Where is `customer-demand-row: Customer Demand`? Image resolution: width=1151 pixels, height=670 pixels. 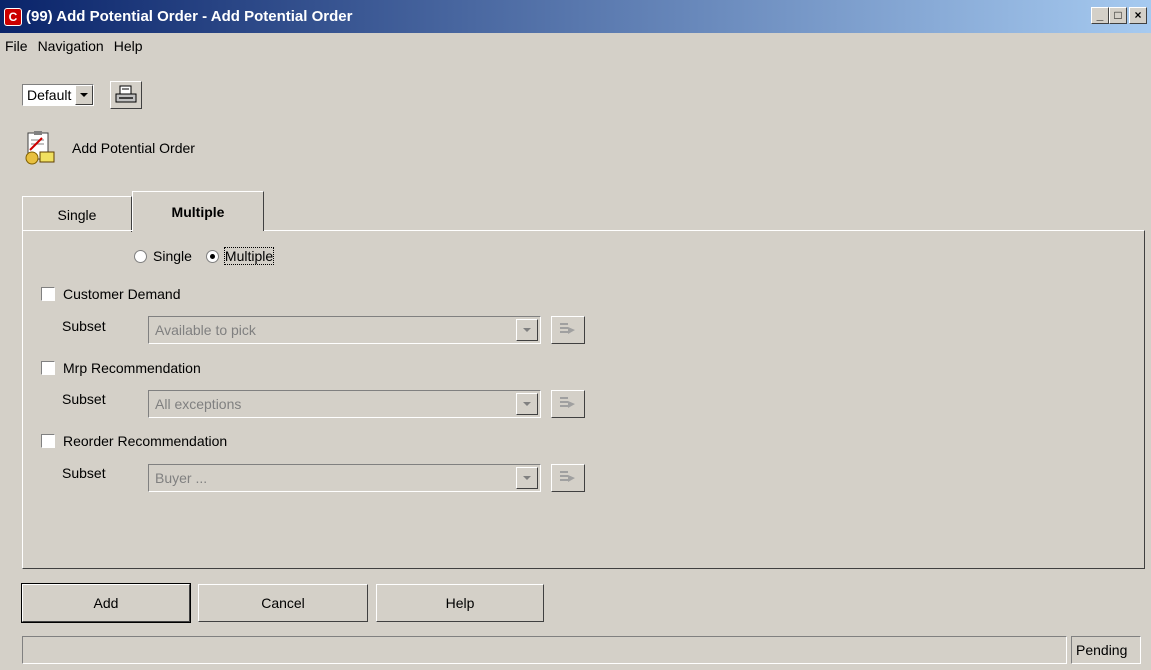
customer-demand-row: Customer Demand is located at coordinates (111, 294).